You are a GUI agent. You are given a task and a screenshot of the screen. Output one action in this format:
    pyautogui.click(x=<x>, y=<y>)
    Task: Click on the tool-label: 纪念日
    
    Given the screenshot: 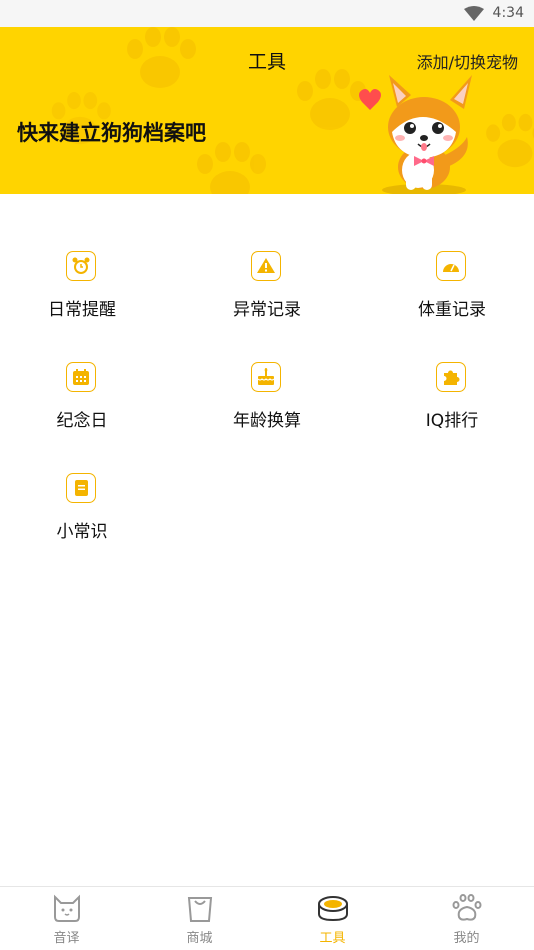 What is the action you would take?
    pyautogui.click(x=82, y=418)
    